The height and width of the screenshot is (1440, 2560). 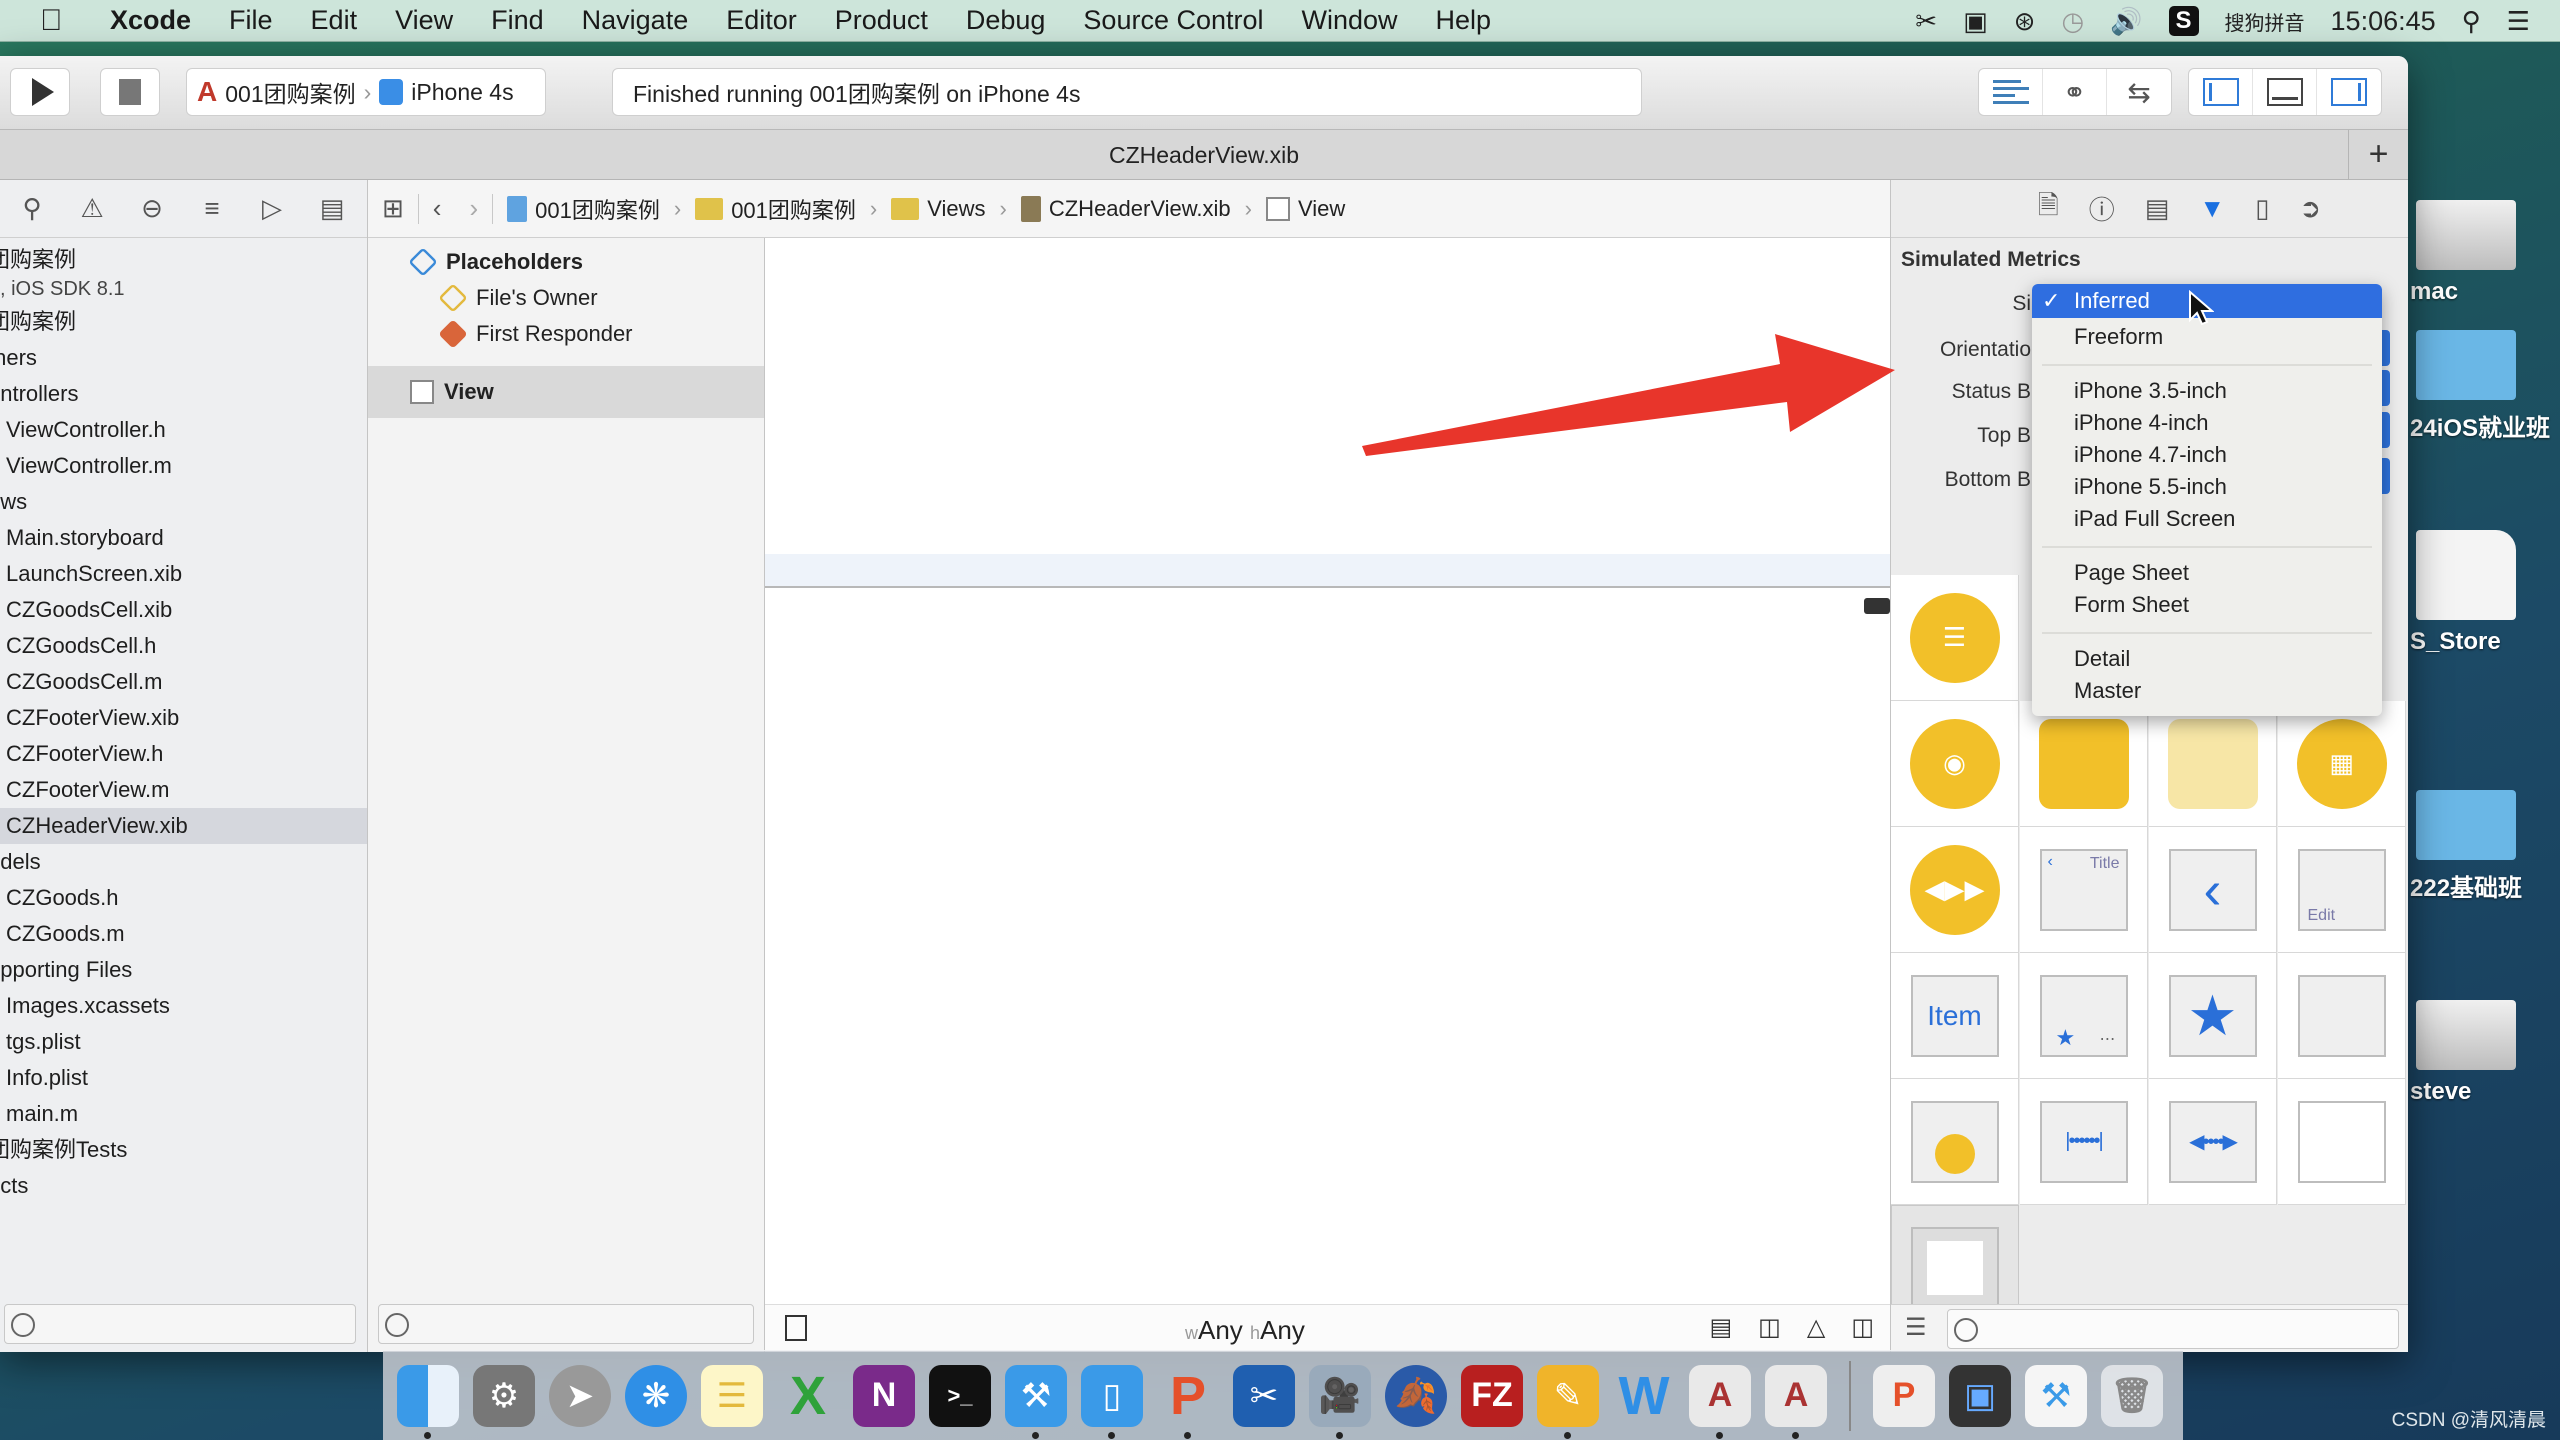 I want to click on dock-launchpad-icon: ➤, so click(x=580, y=1395).